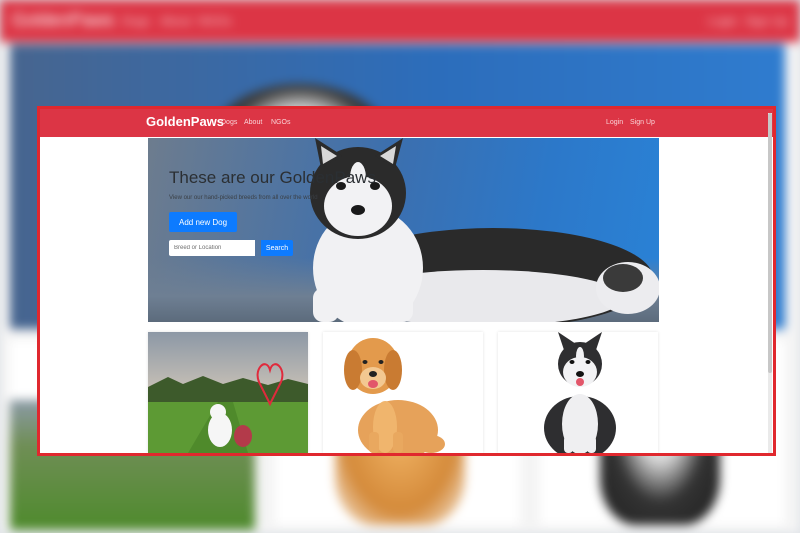 Image resolution: width=800 pixels, height=533 pixels. What do you see at coordinates (766, 21) in the screenshot?
I see `bg-nav-link: Sign Up` at bounding box center [766, 21].